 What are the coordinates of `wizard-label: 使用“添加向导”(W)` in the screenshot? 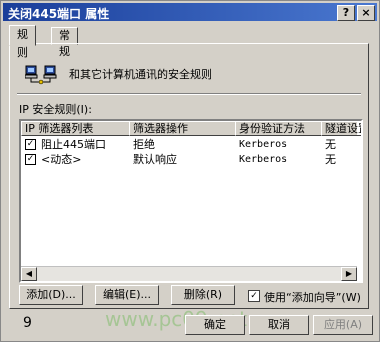 It's located at (312, 297).